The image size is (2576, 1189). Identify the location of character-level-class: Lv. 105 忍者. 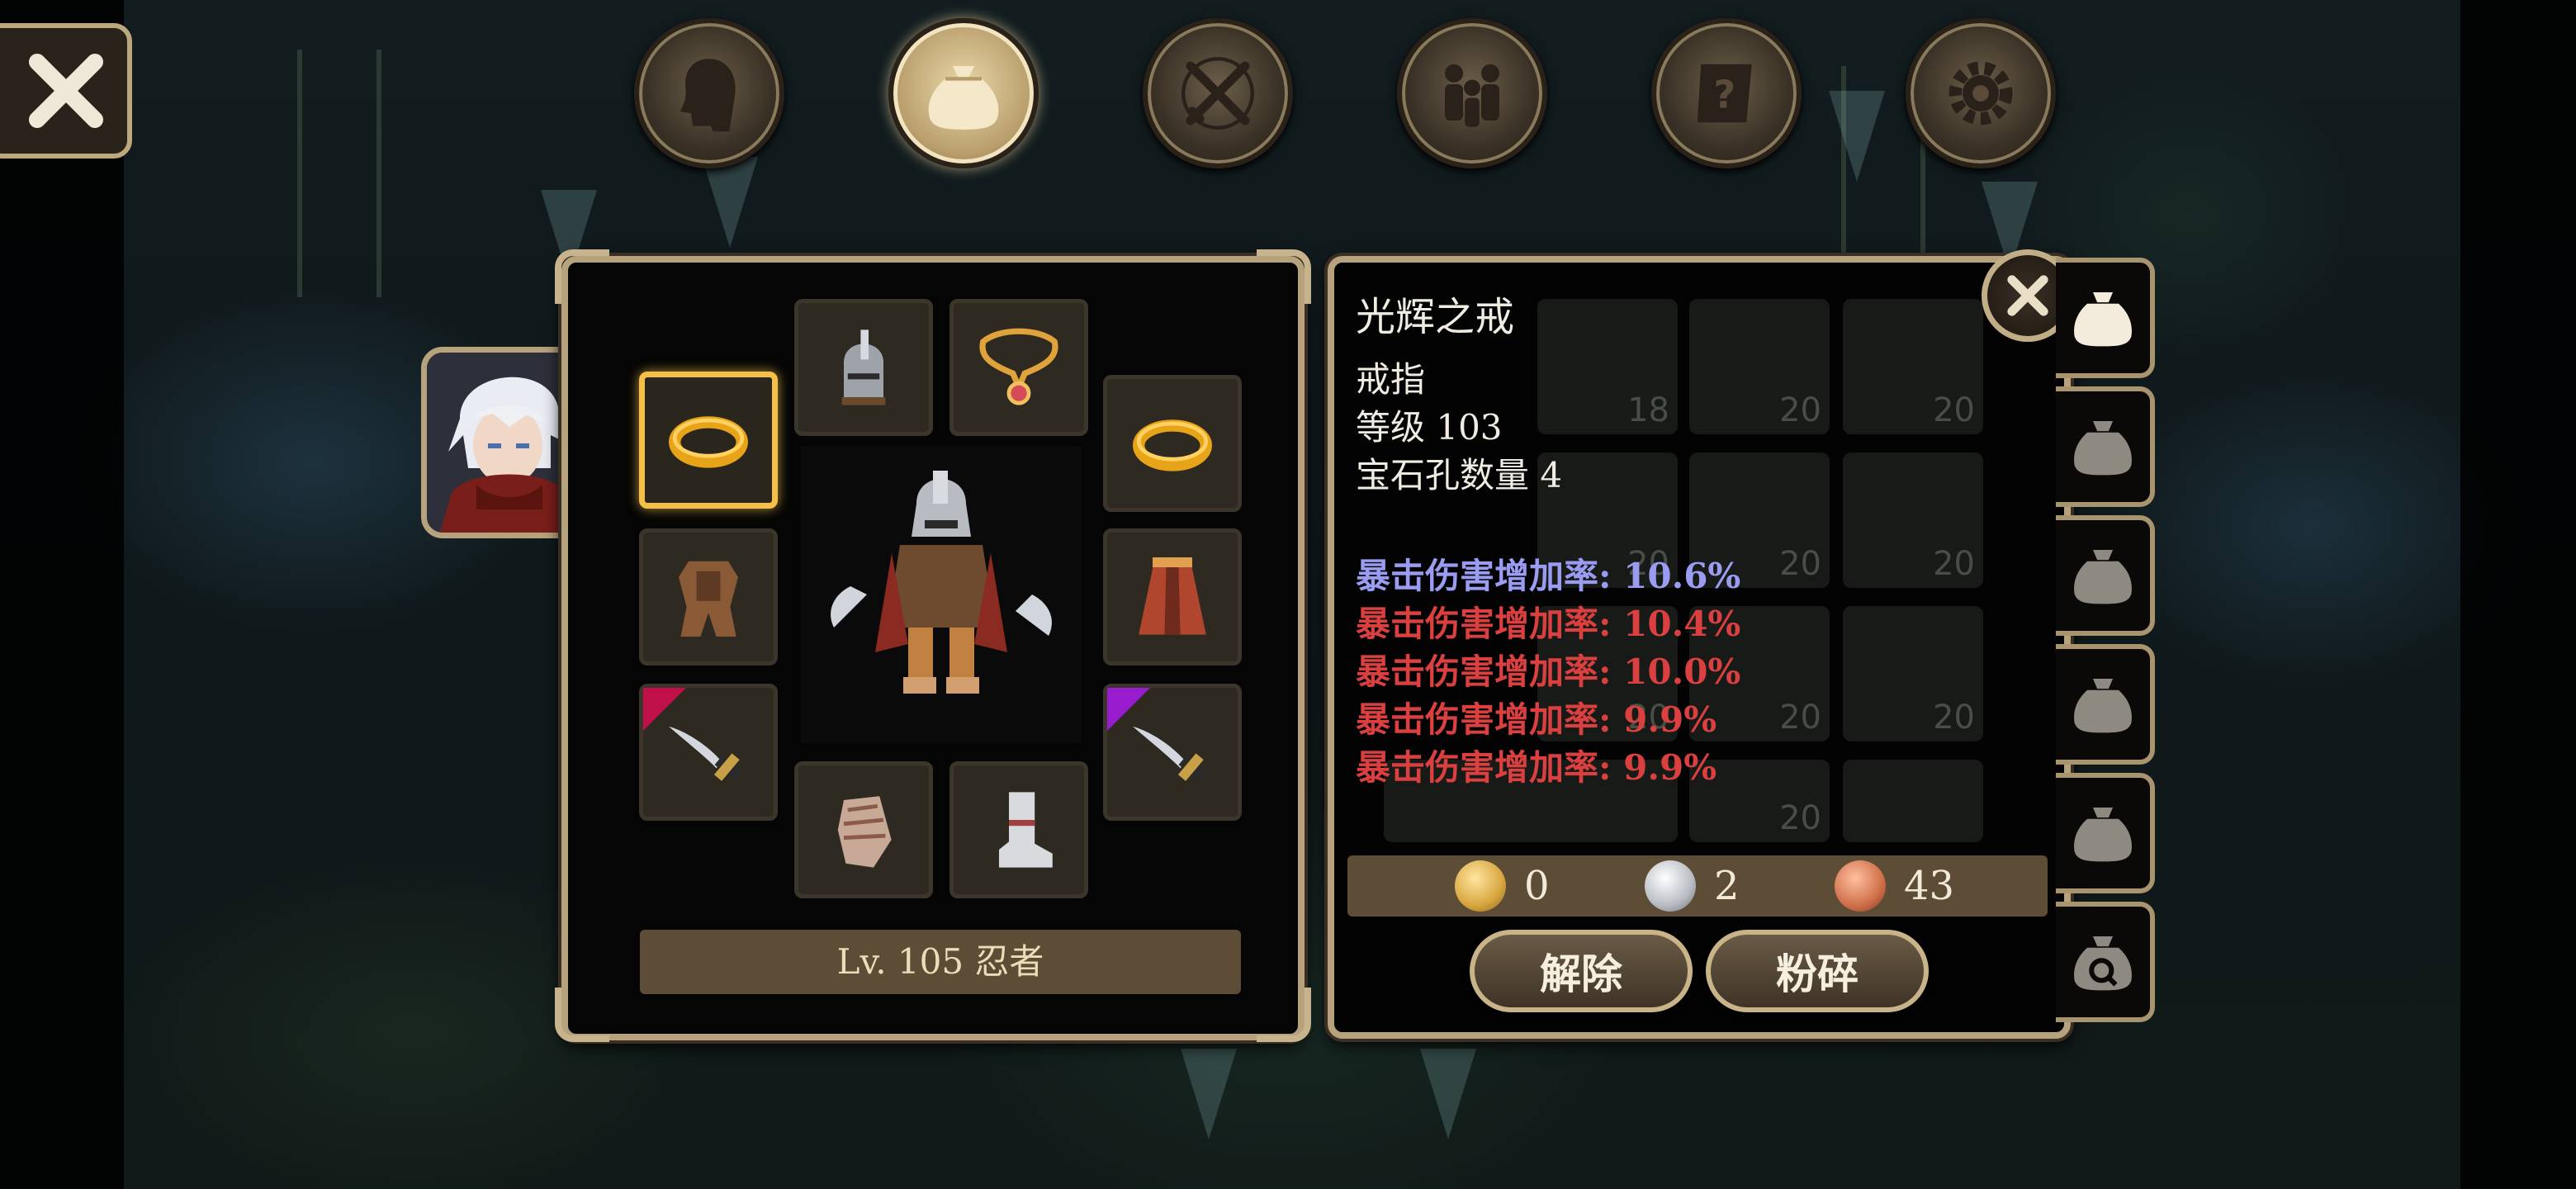
(940, 962).